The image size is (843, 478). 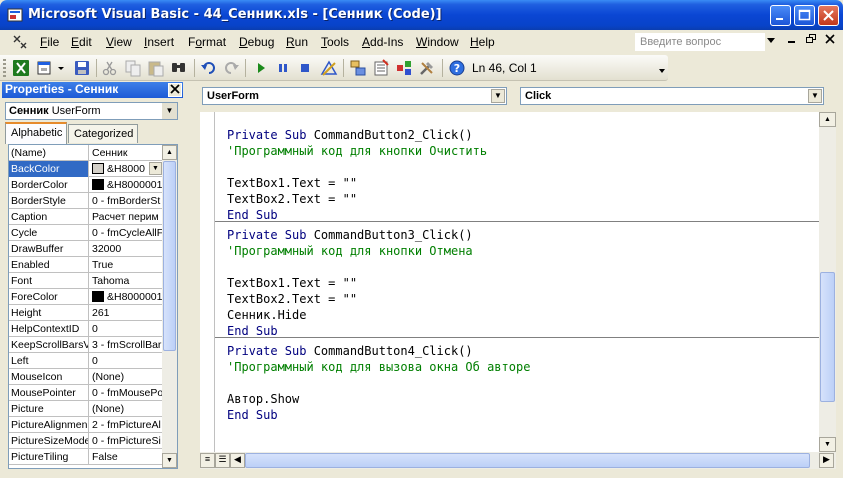 What do you see at coordinates (266, 315) in the screenshot?
I see `code-line: Сенник.Hide` at bounding box center [266, 315].